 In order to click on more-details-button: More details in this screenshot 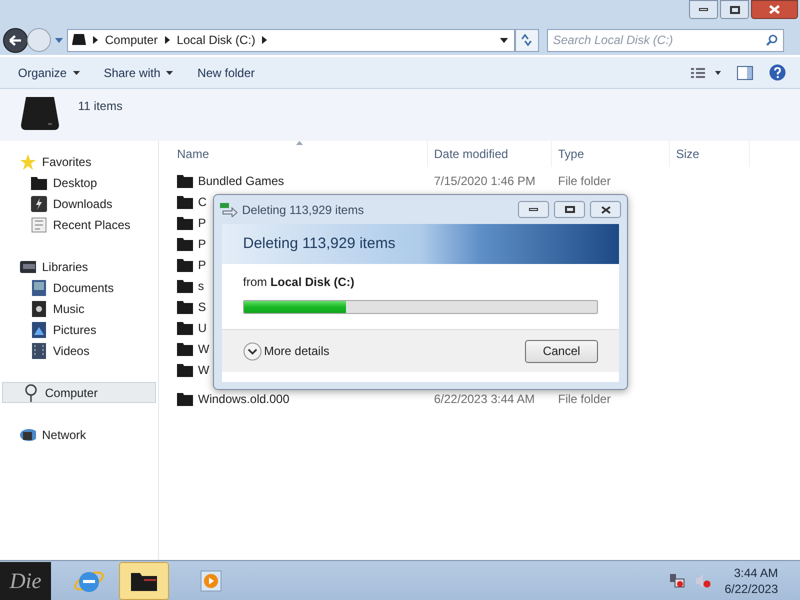, I will do `click(286, 351)`.